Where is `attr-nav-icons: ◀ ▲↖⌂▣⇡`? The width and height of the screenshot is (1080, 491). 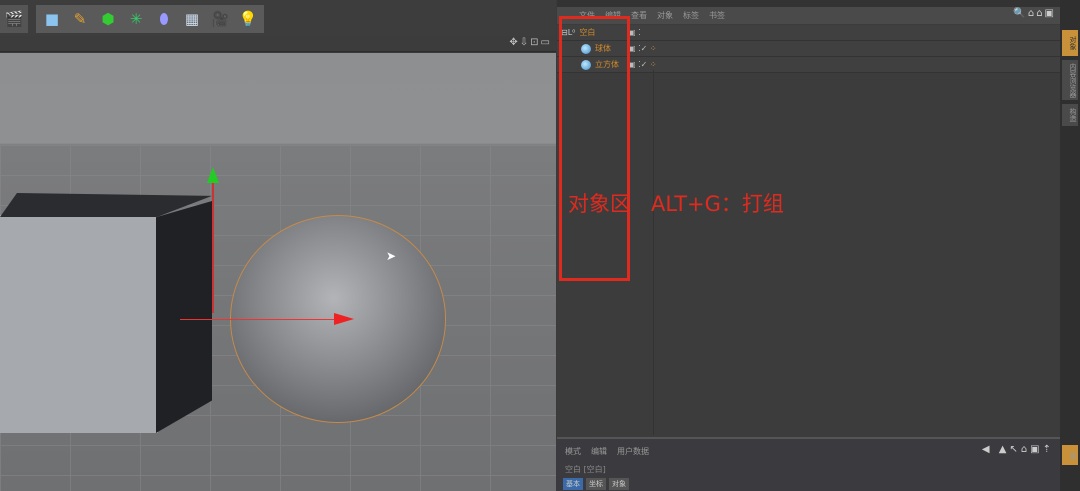 attr-nav-icons: ◀ ▲↖⌂▣⇡ is located at coordinates (1018, 449).